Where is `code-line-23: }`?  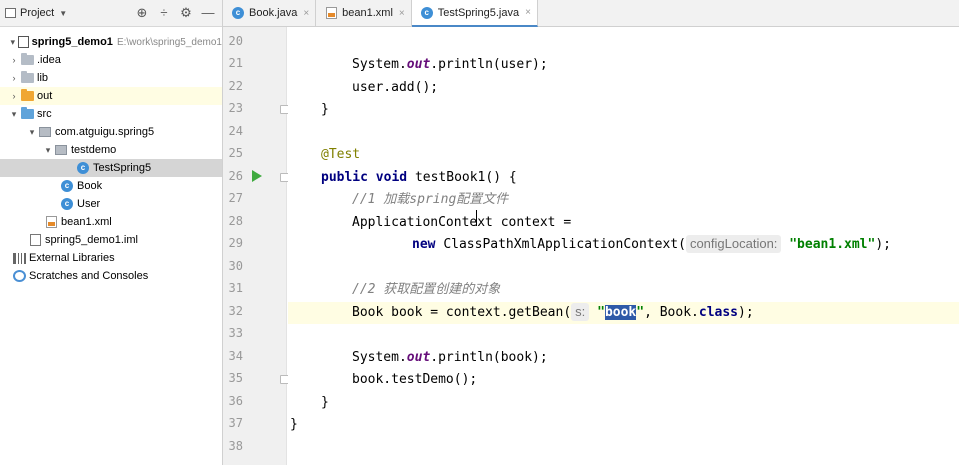 code-line-23: } is located at coordinates (325, 109).